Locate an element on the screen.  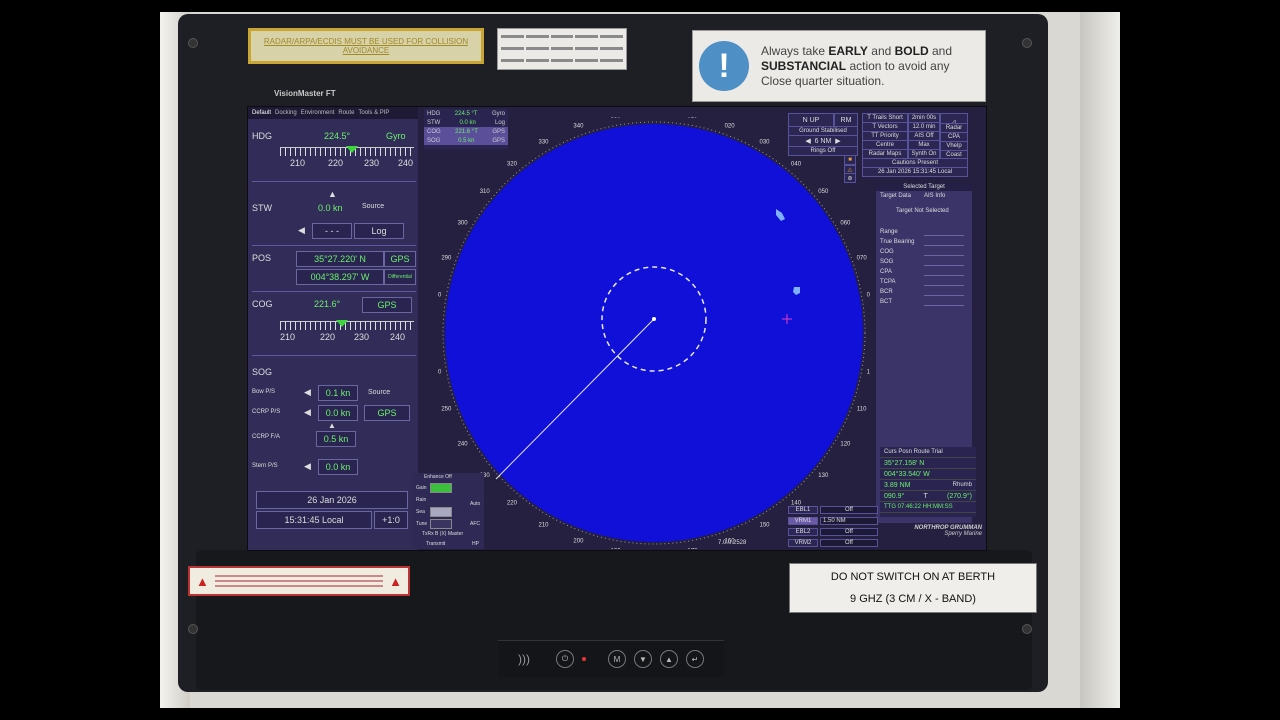
tab-target-data: Target Data is located at coordinates (895, 196).